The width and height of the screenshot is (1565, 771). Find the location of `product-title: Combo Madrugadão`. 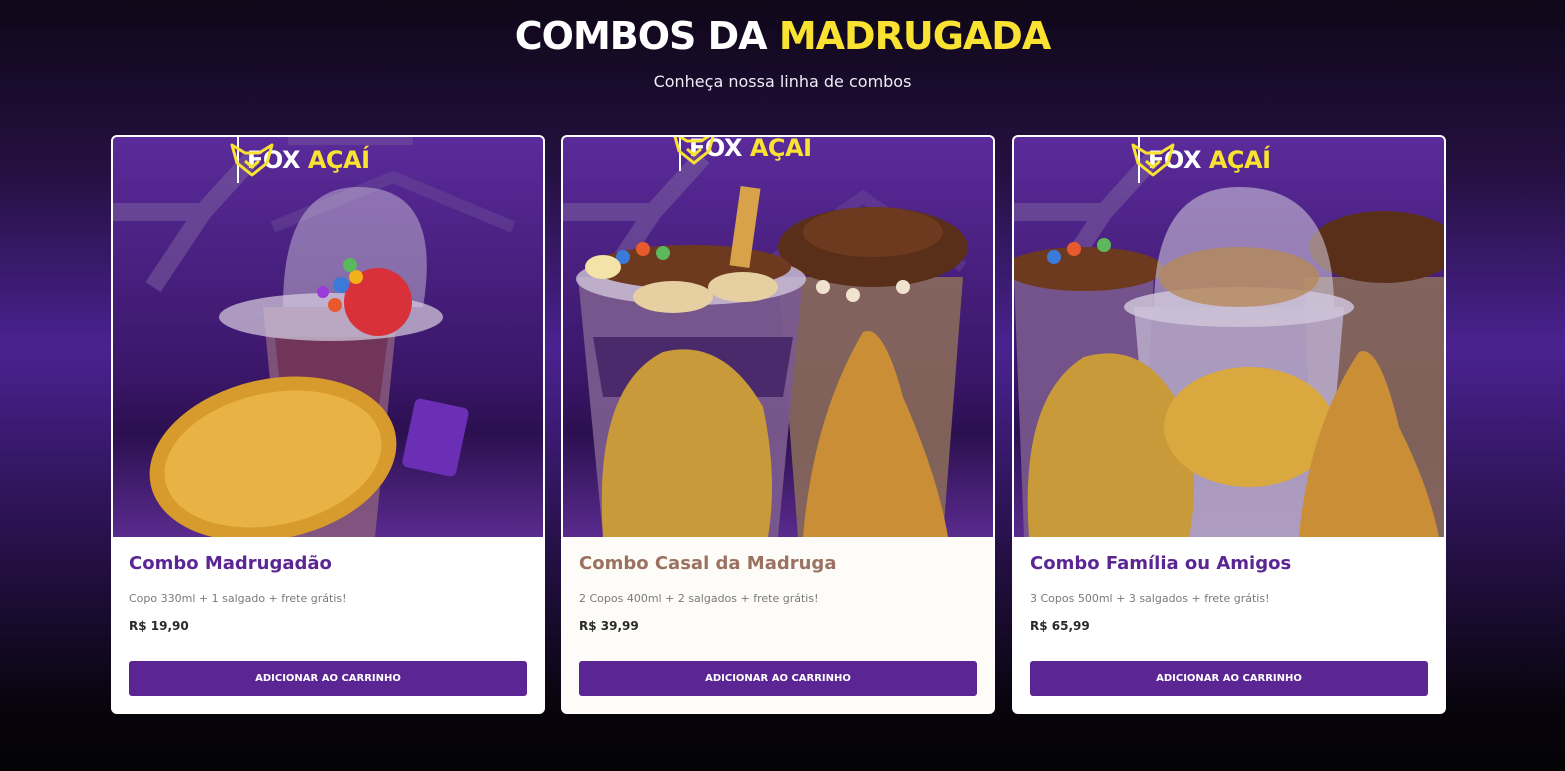

product-title: Combo Madrugadão is located at coordinates (328, 563).